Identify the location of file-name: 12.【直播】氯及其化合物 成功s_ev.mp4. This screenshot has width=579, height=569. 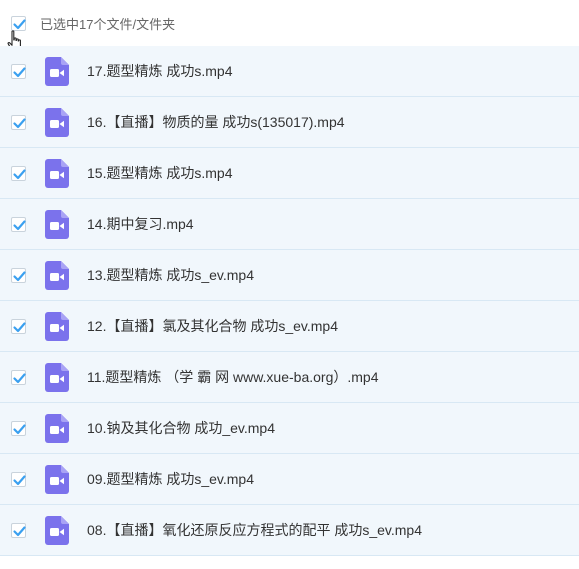
(212, 326).